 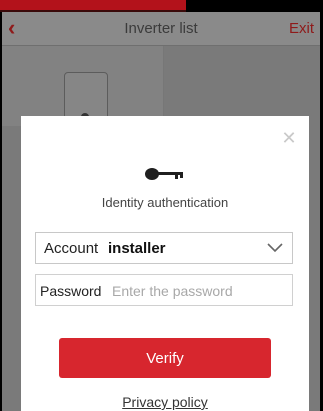 What do you see at coordinates (200, 291) in the screenshot?
I see `password-input` at bounding box center [200, 291].